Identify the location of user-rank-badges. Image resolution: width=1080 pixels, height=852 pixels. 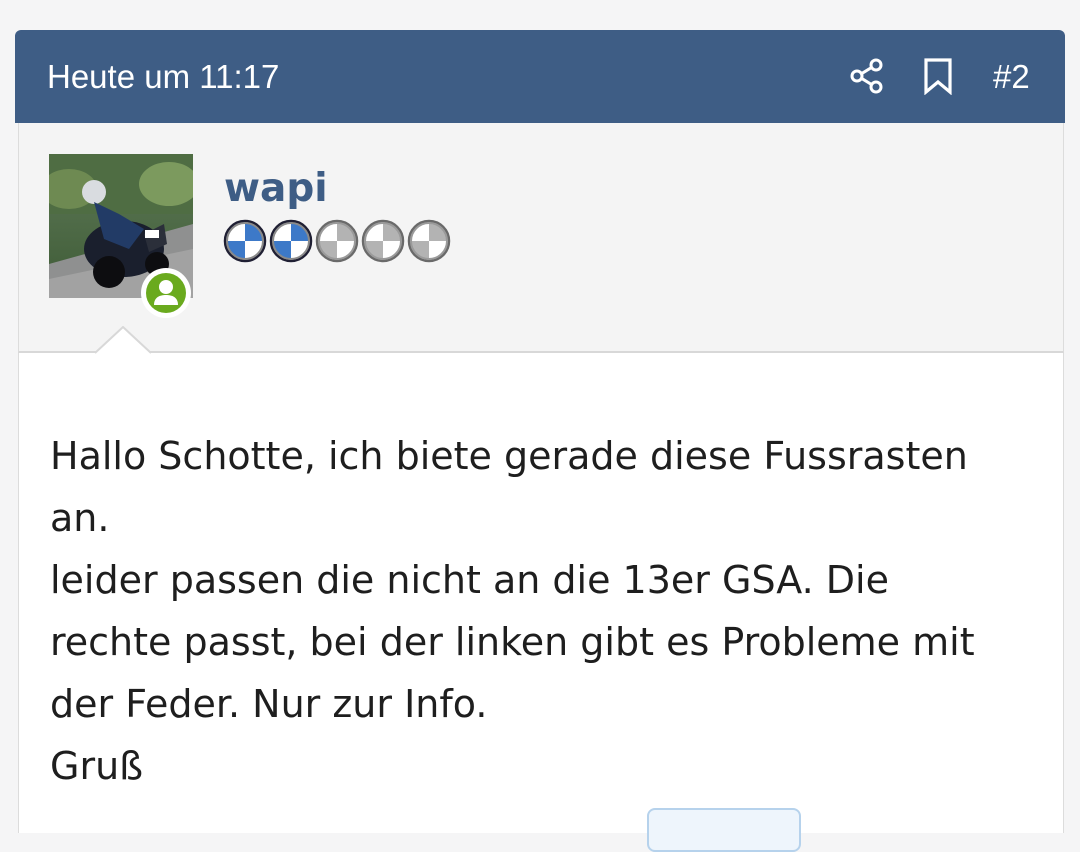
(348, 241).